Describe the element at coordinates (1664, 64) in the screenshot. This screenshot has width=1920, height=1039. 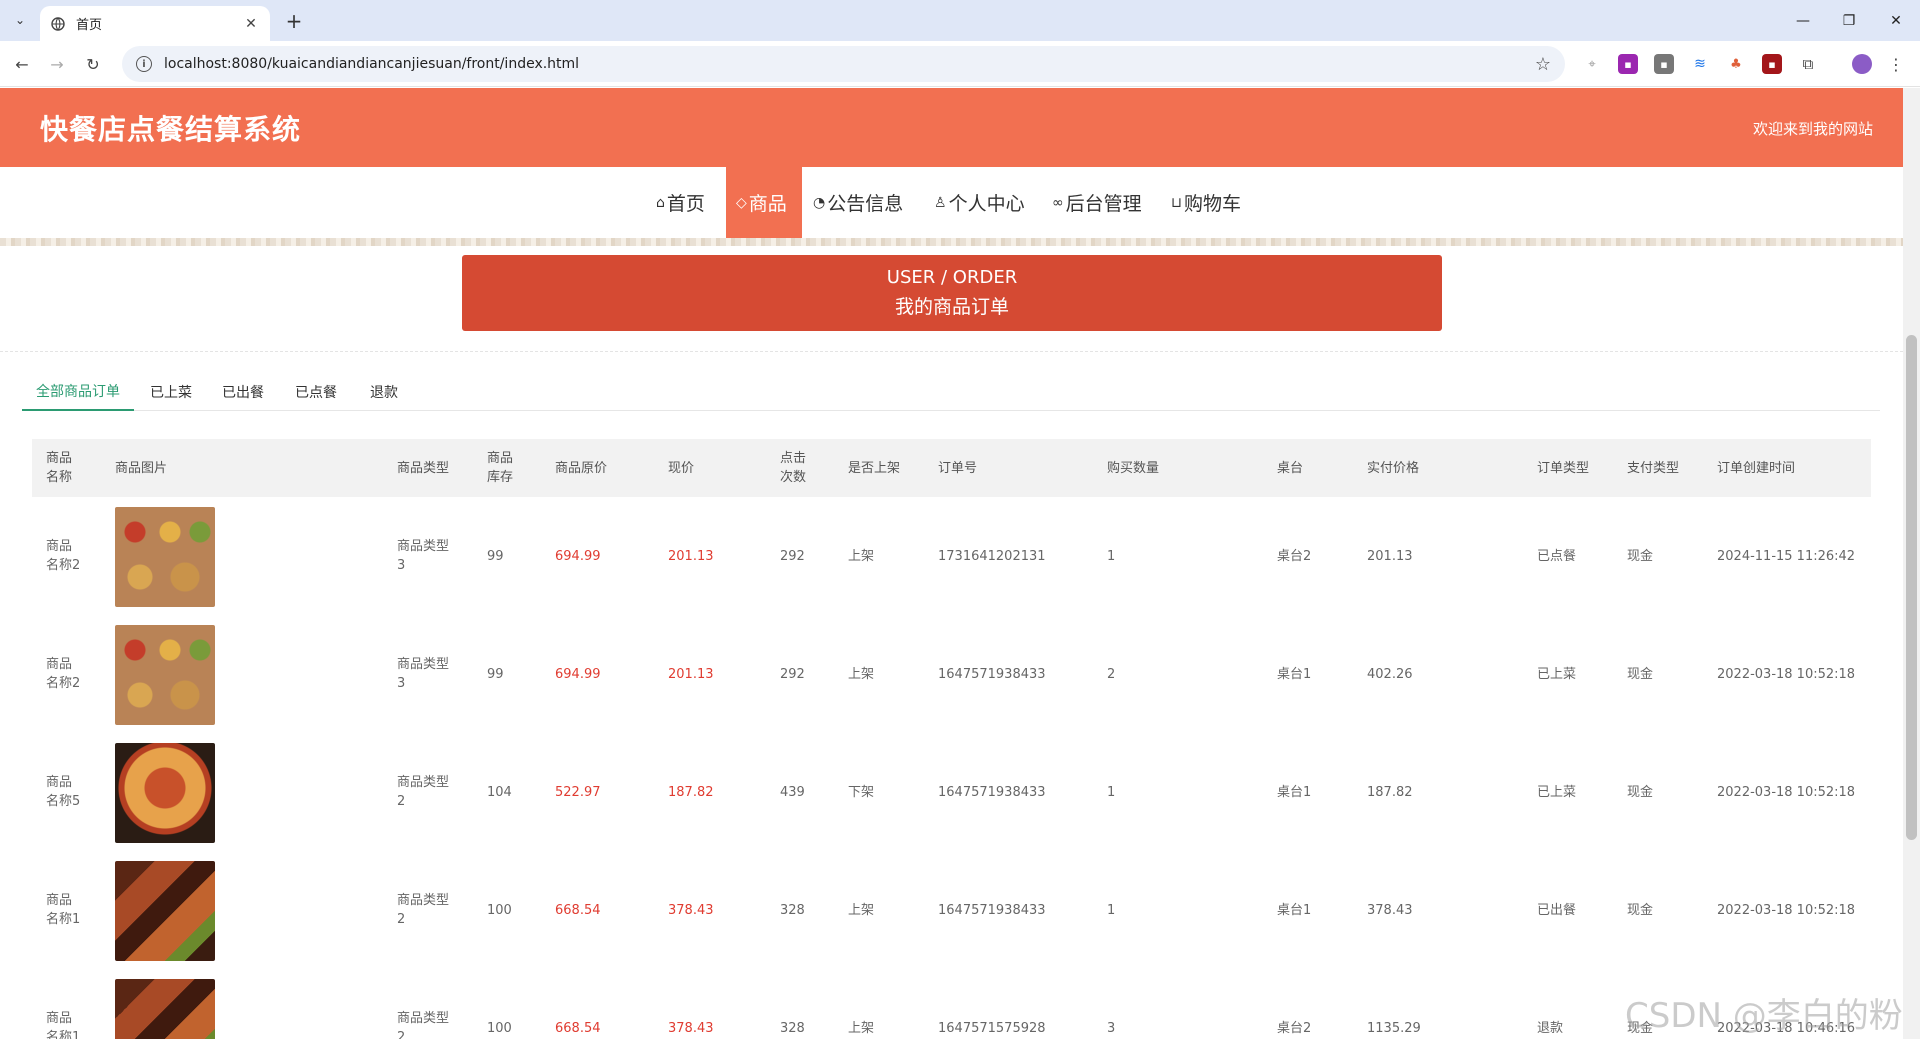
I see `gray-extension-icon: ▪` at that location.